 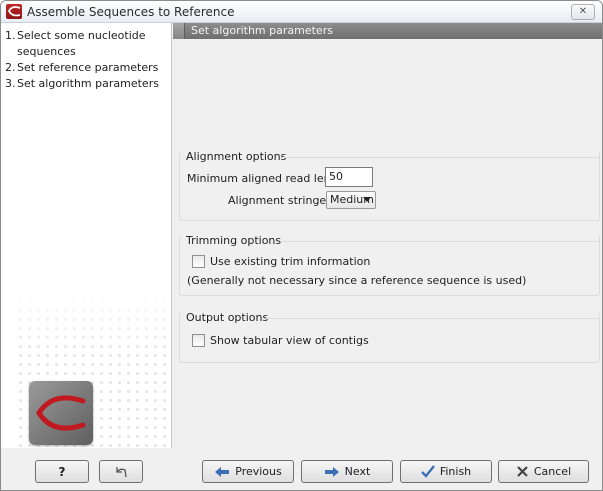 What do you see at coordinates (14, 11) in the screenshot?
I see `app-logo-icon` at bounding box center [14, 11].